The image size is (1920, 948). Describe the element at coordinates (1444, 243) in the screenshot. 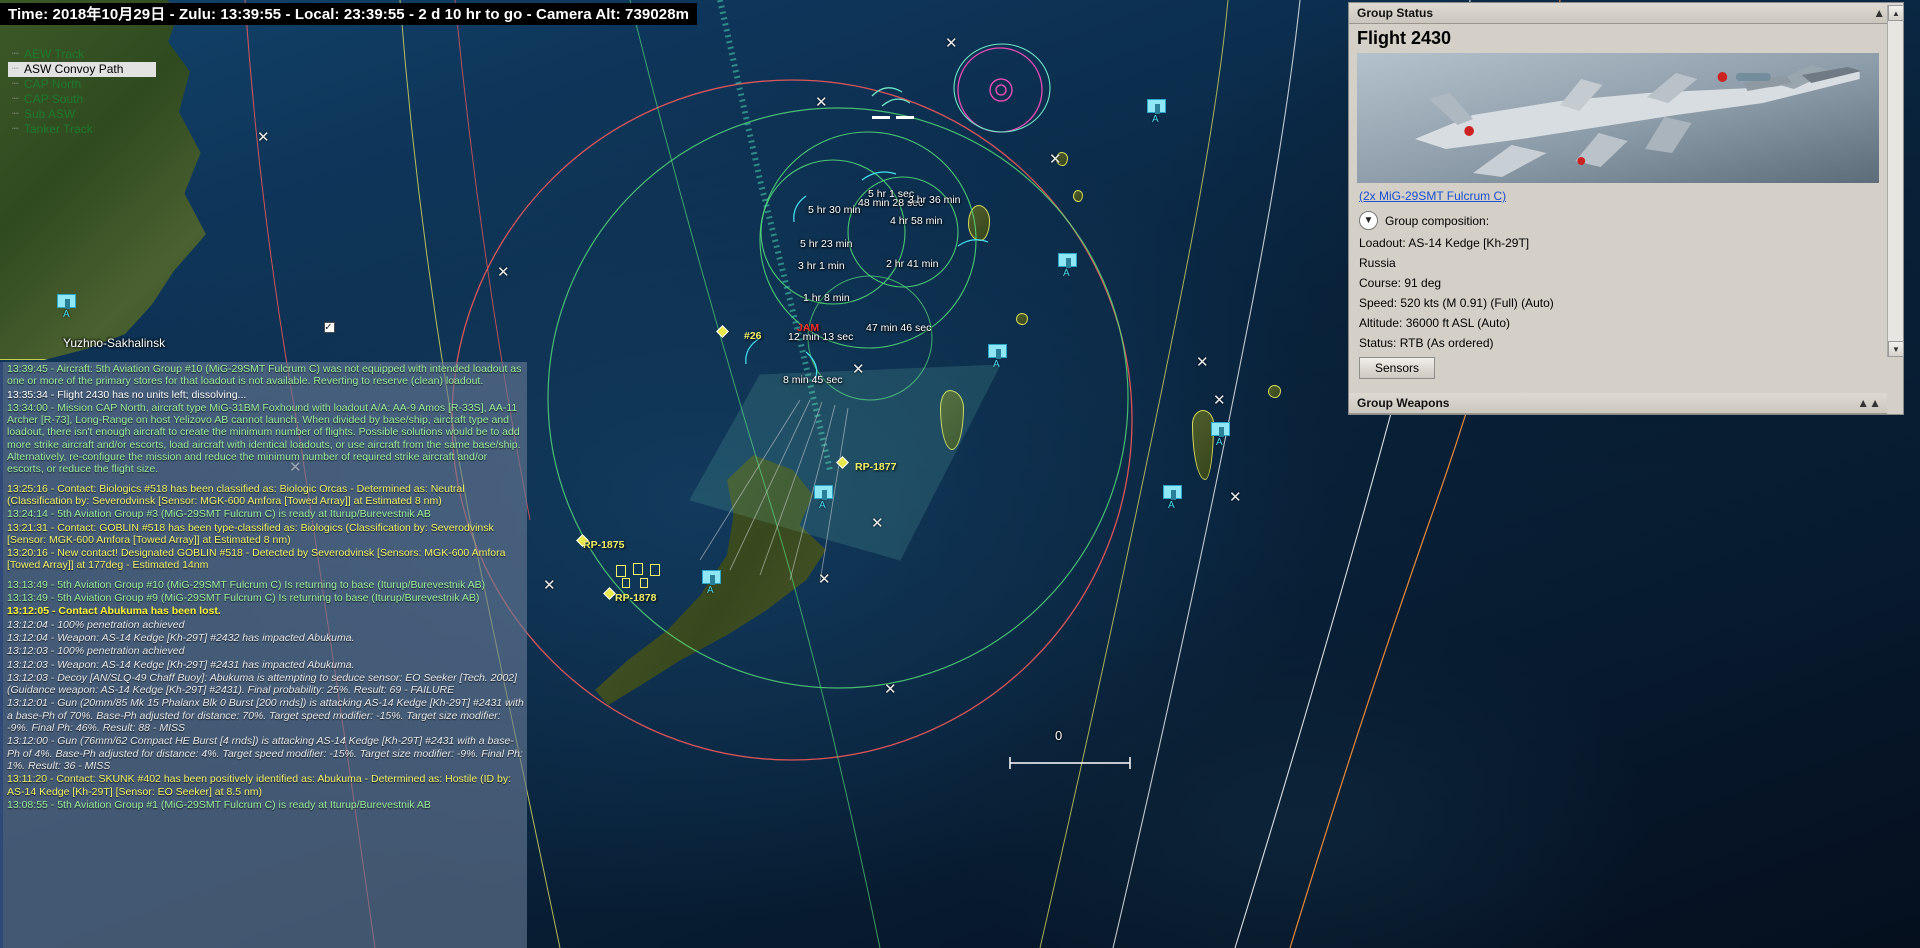

I see `status-row-loadout: Loadout: AS-14 Kedge [Kh-29T]` at that location.